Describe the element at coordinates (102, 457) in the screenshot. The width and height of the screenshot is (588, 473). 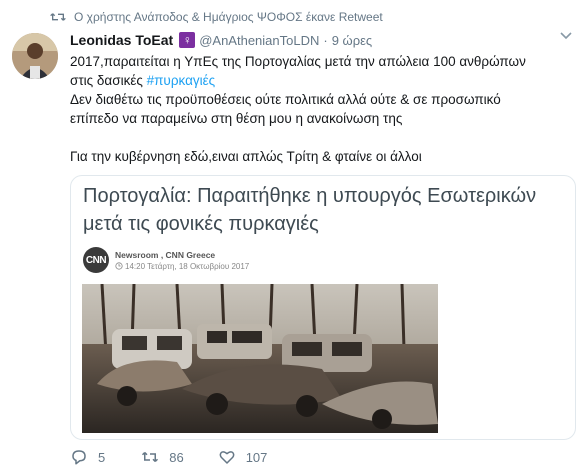
I see `reply-count: 5` at that location.